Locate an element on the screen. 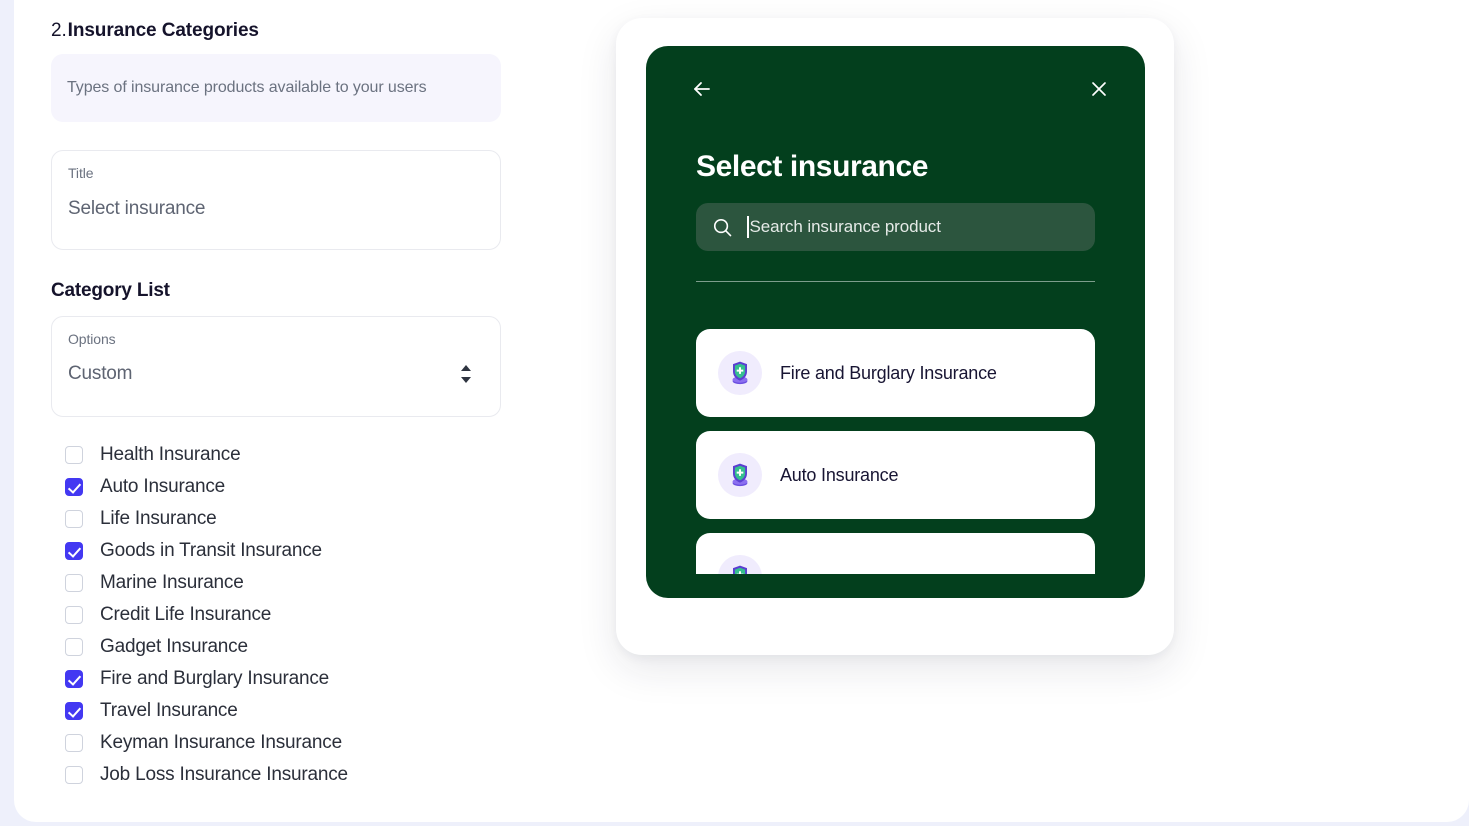  insurance-result-card is located at coordinates (895, 553).